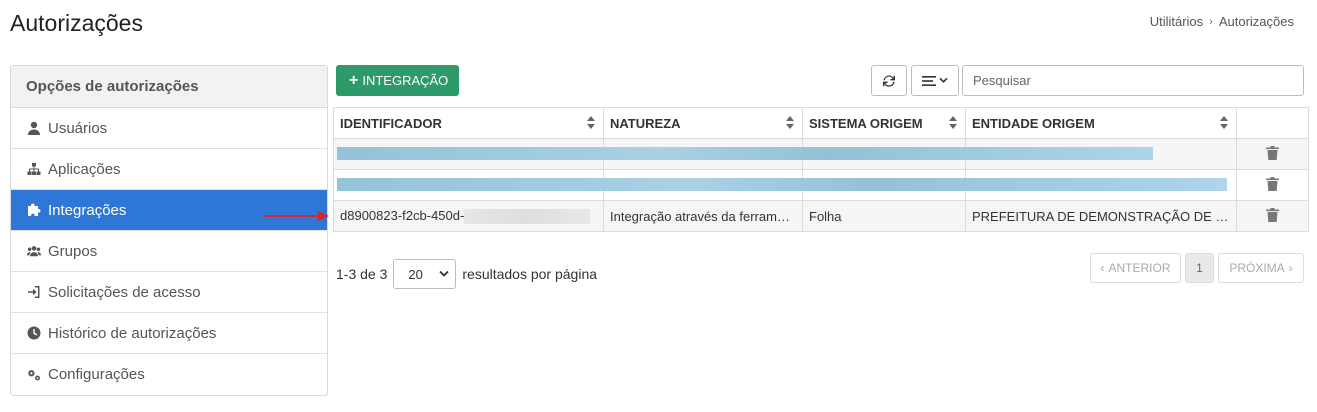 Image resolution: width=1317 pixels, height=412 pixels. What do you see at coordinates (530, 274) in the screenshot?
I see `per-page-label: resultados por página` at bounding box center [530, 274].